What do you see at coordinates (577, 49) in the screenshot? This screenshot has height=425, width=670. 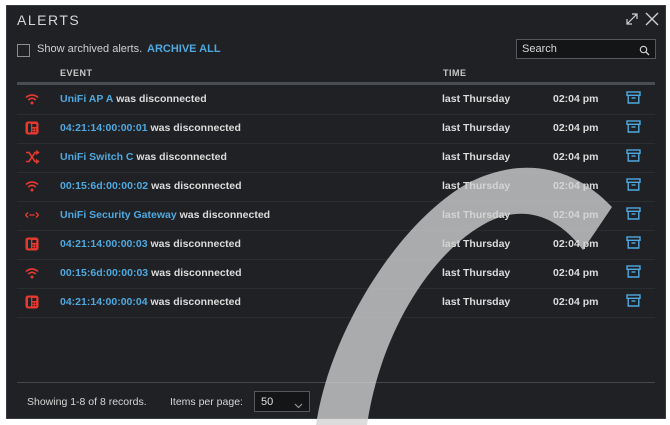 I see `search-input` at bounding box center [577, 49].